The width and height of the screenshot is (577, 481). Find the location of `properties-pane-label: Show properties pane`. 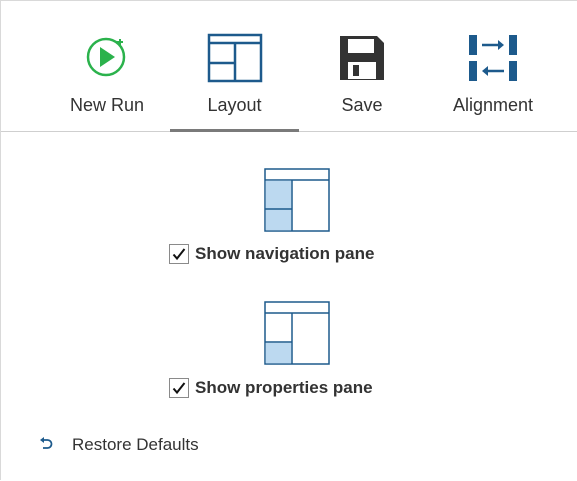

properties-pane-label: Show properties pane is located at coordinates (284, 388).